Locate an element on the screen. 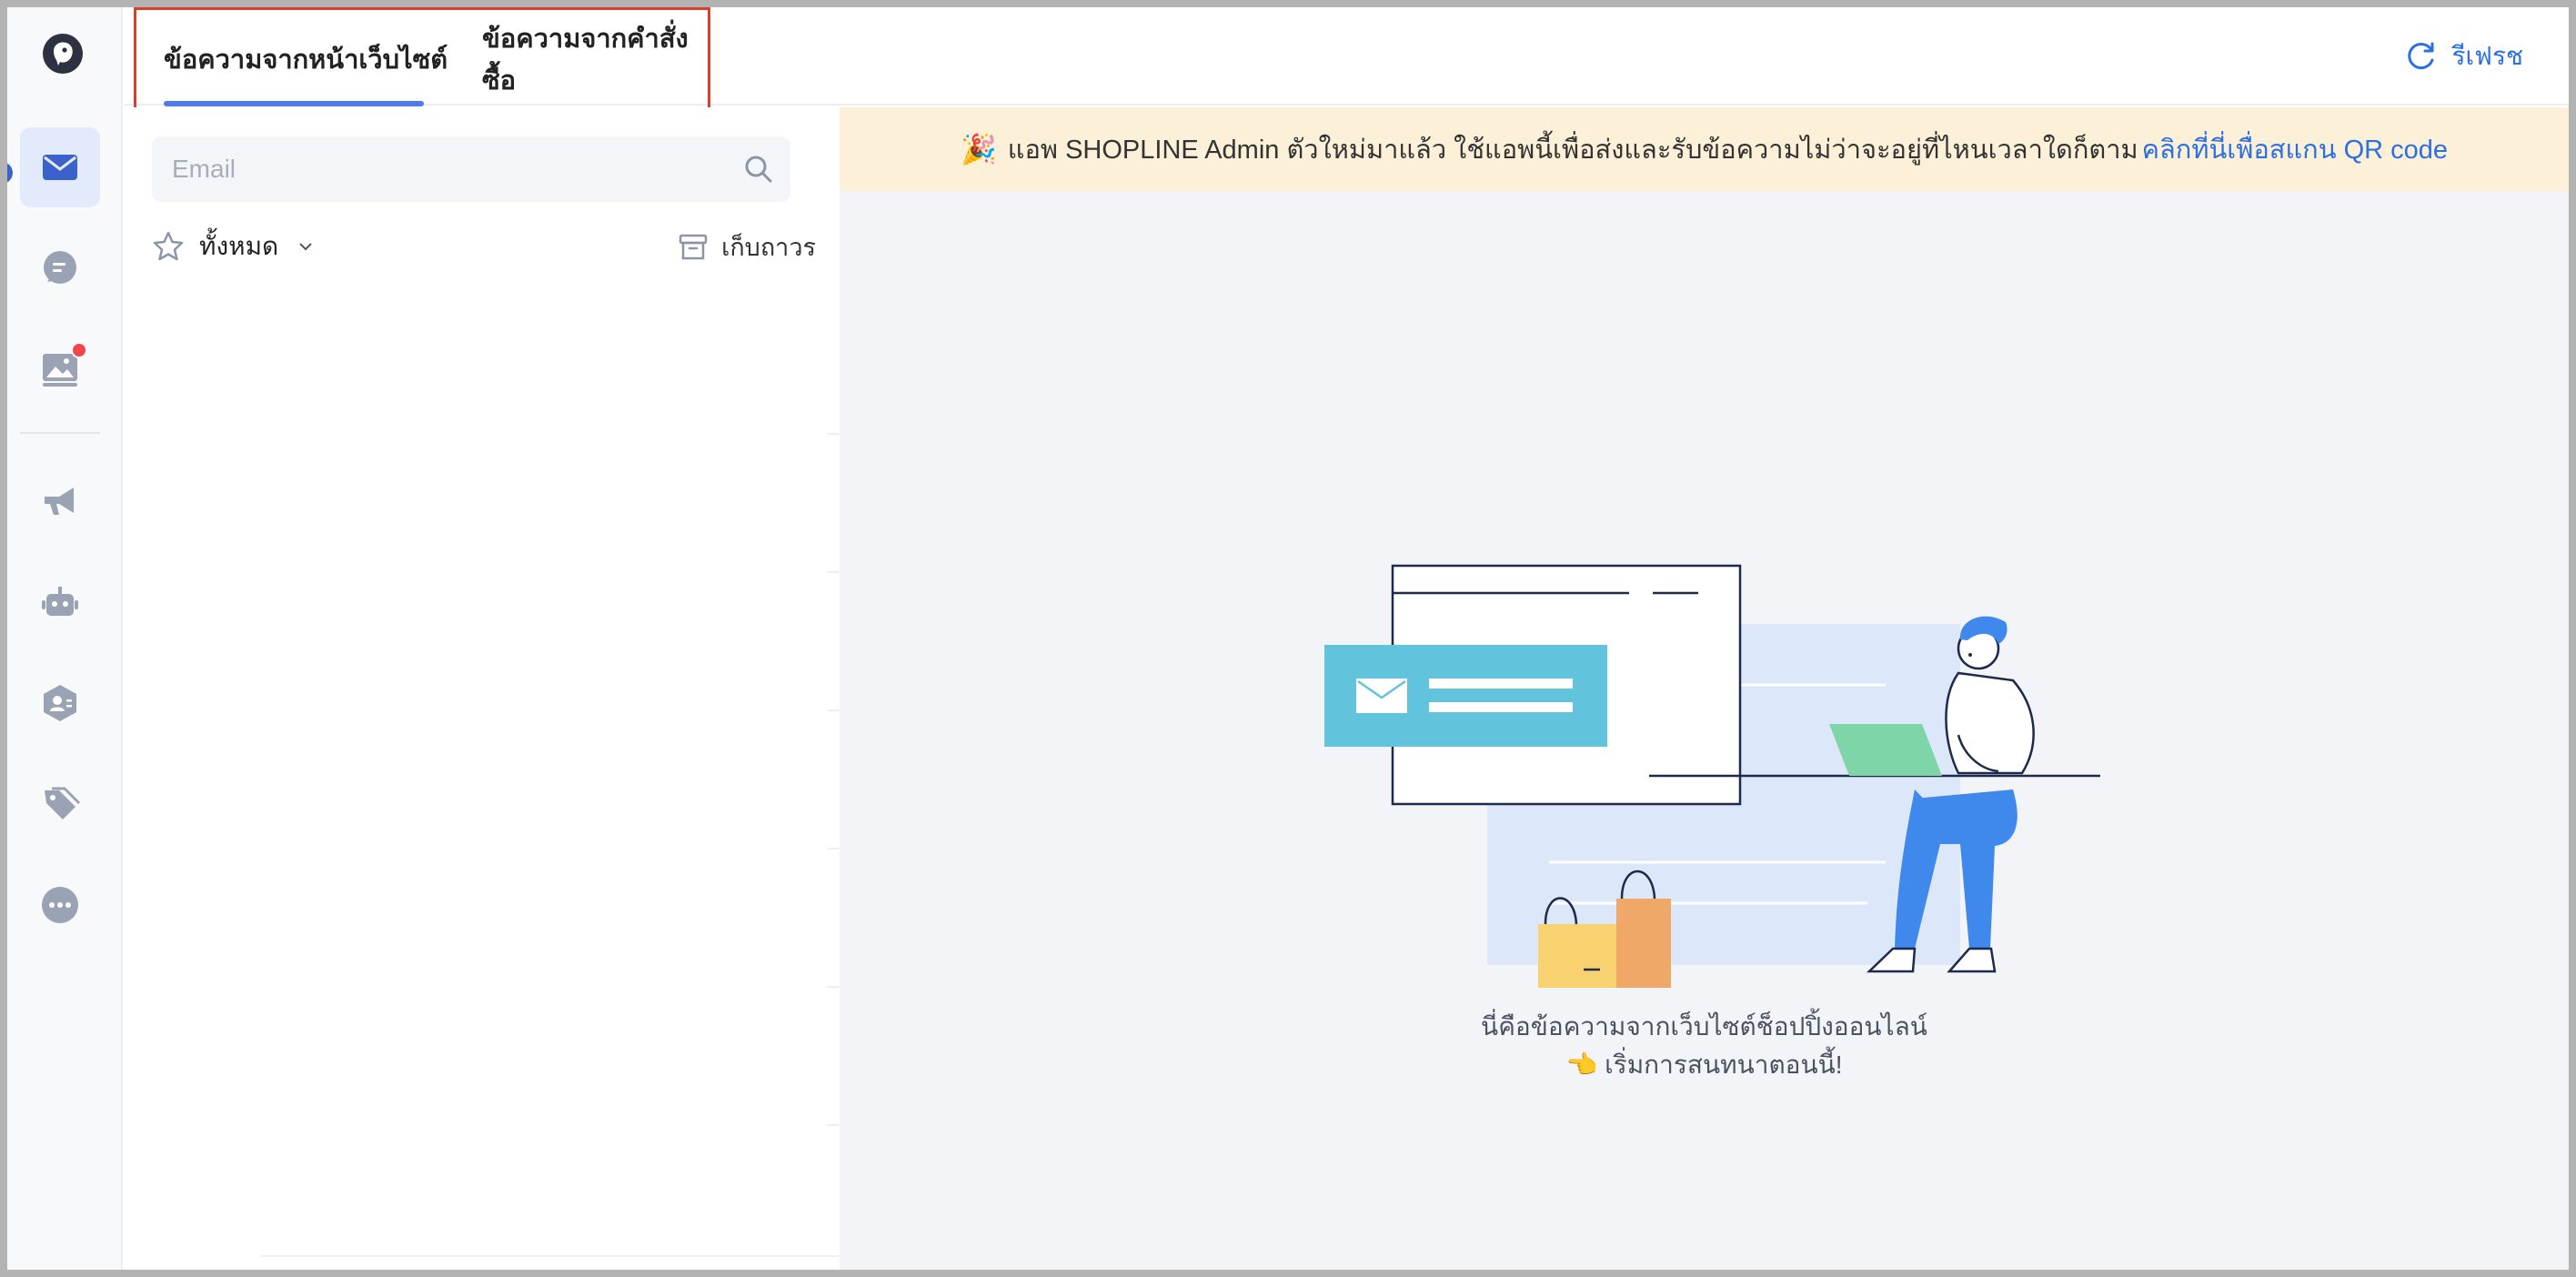  list-divider is located at coordinates (550, 1256).